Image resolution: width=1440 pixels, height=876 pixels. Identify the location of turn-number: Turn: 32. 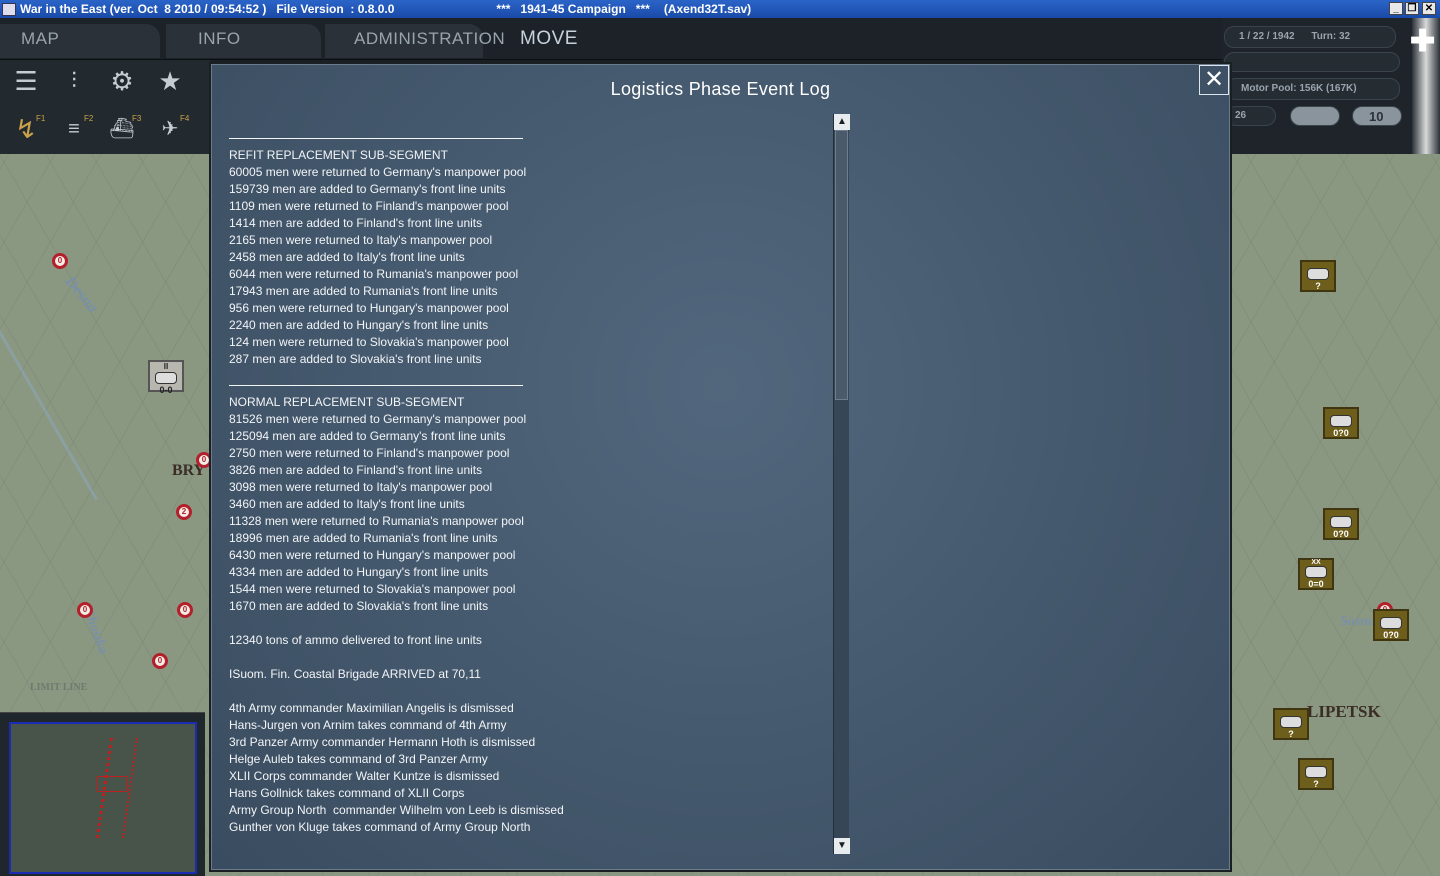
(1331, 36).